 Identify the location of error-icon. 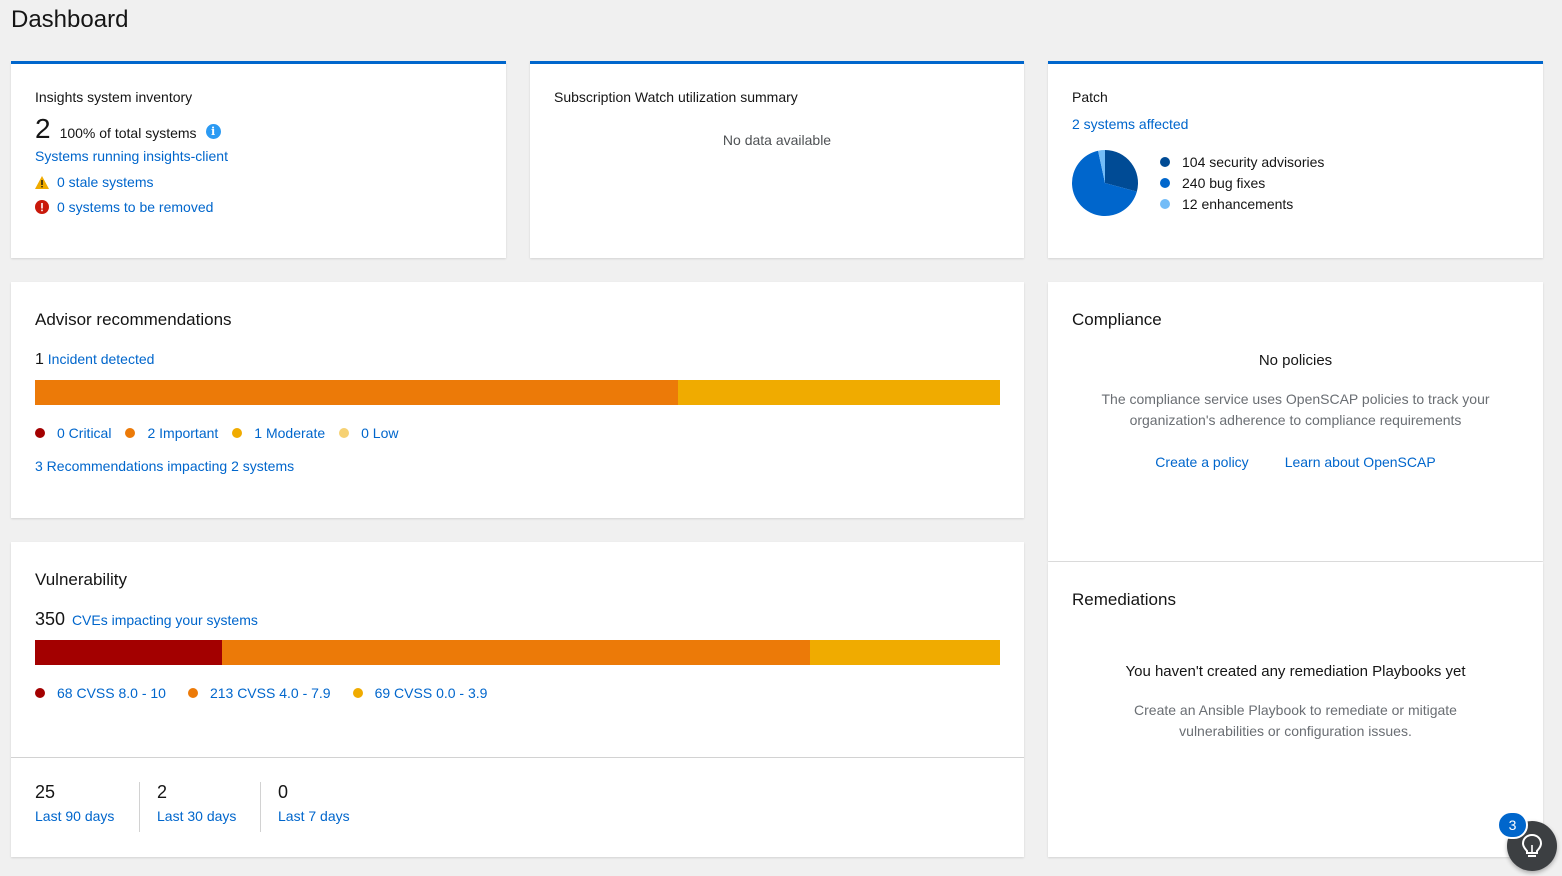
(42, 207).